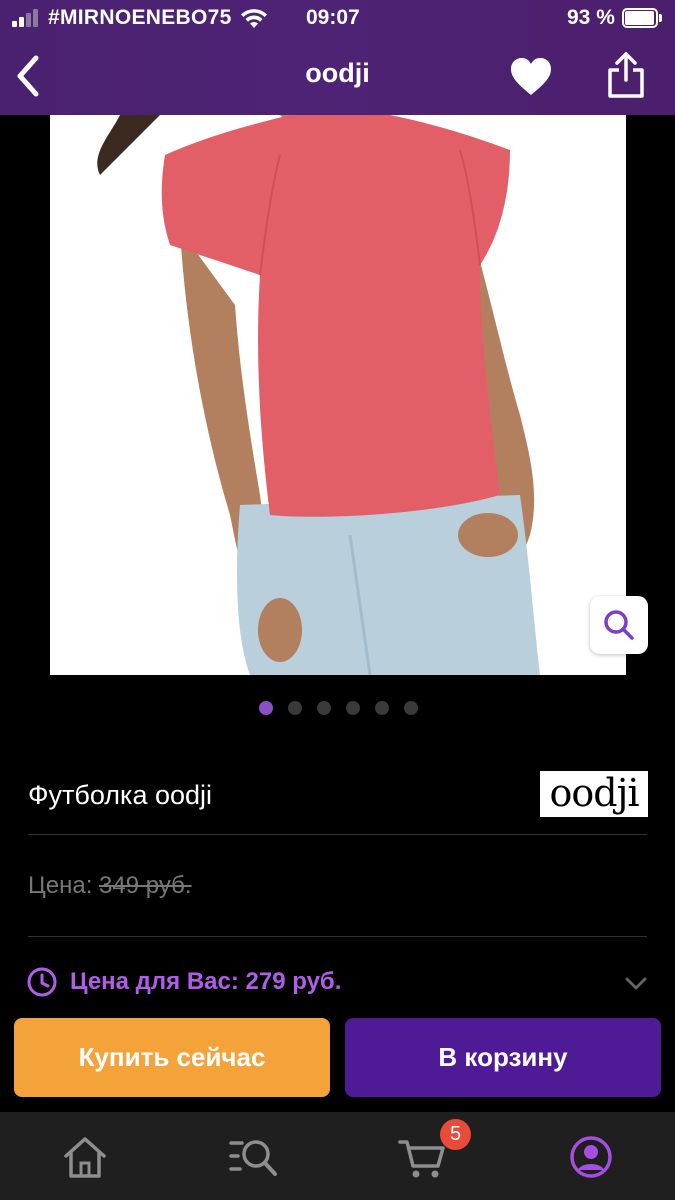 The image size is (675, 1200). I want to click on home-icon, so click(85, 1157).